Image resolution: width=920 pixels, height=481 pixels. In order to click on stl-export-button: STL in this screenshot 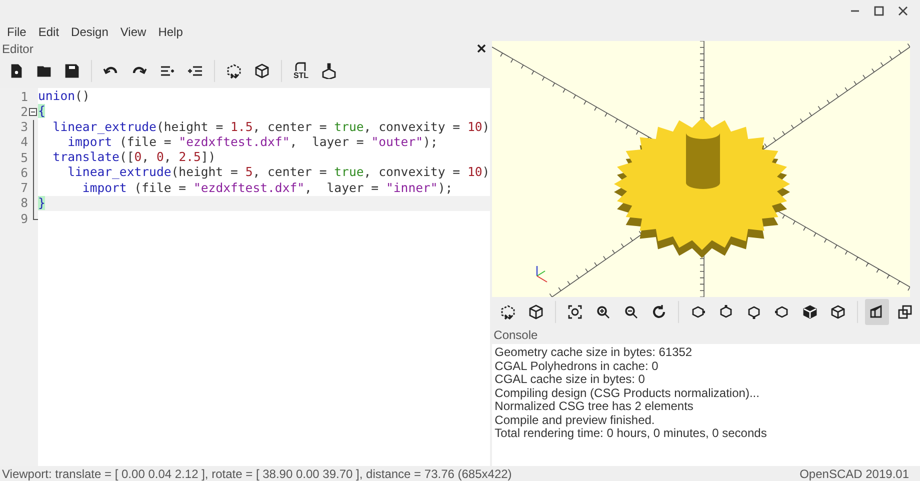, I will do `click(301, 71)`.